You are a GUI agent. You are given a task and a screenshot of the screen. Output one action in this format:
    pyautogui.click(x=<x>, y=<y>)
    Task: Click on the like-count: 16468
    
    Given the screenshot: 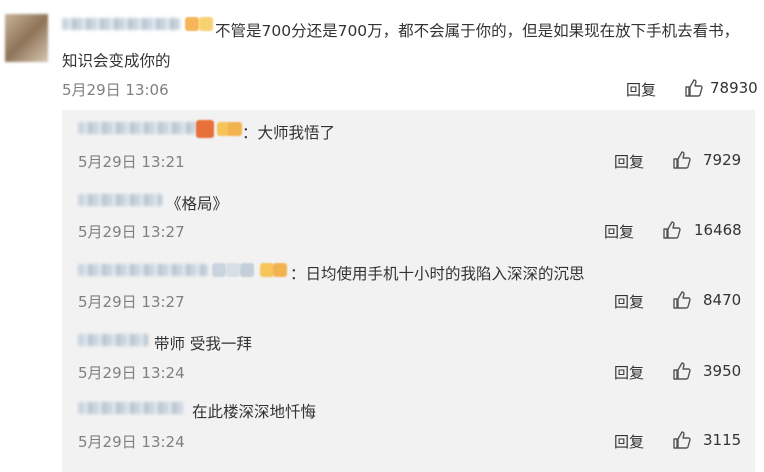 What is the action you would take?
    pyautogui.click(x=718, y=230)
    